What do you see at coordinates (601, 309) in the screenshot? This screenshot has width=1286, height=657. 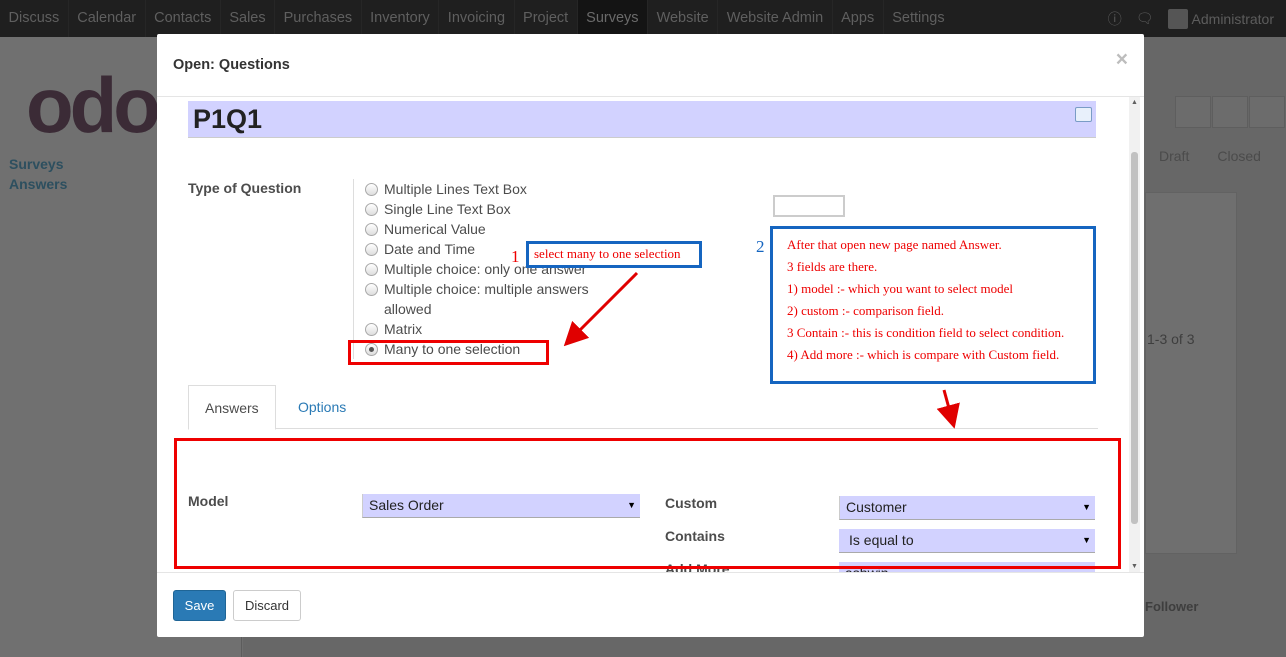 I see `arrow-to-selection` at bounding box center [601, 309].